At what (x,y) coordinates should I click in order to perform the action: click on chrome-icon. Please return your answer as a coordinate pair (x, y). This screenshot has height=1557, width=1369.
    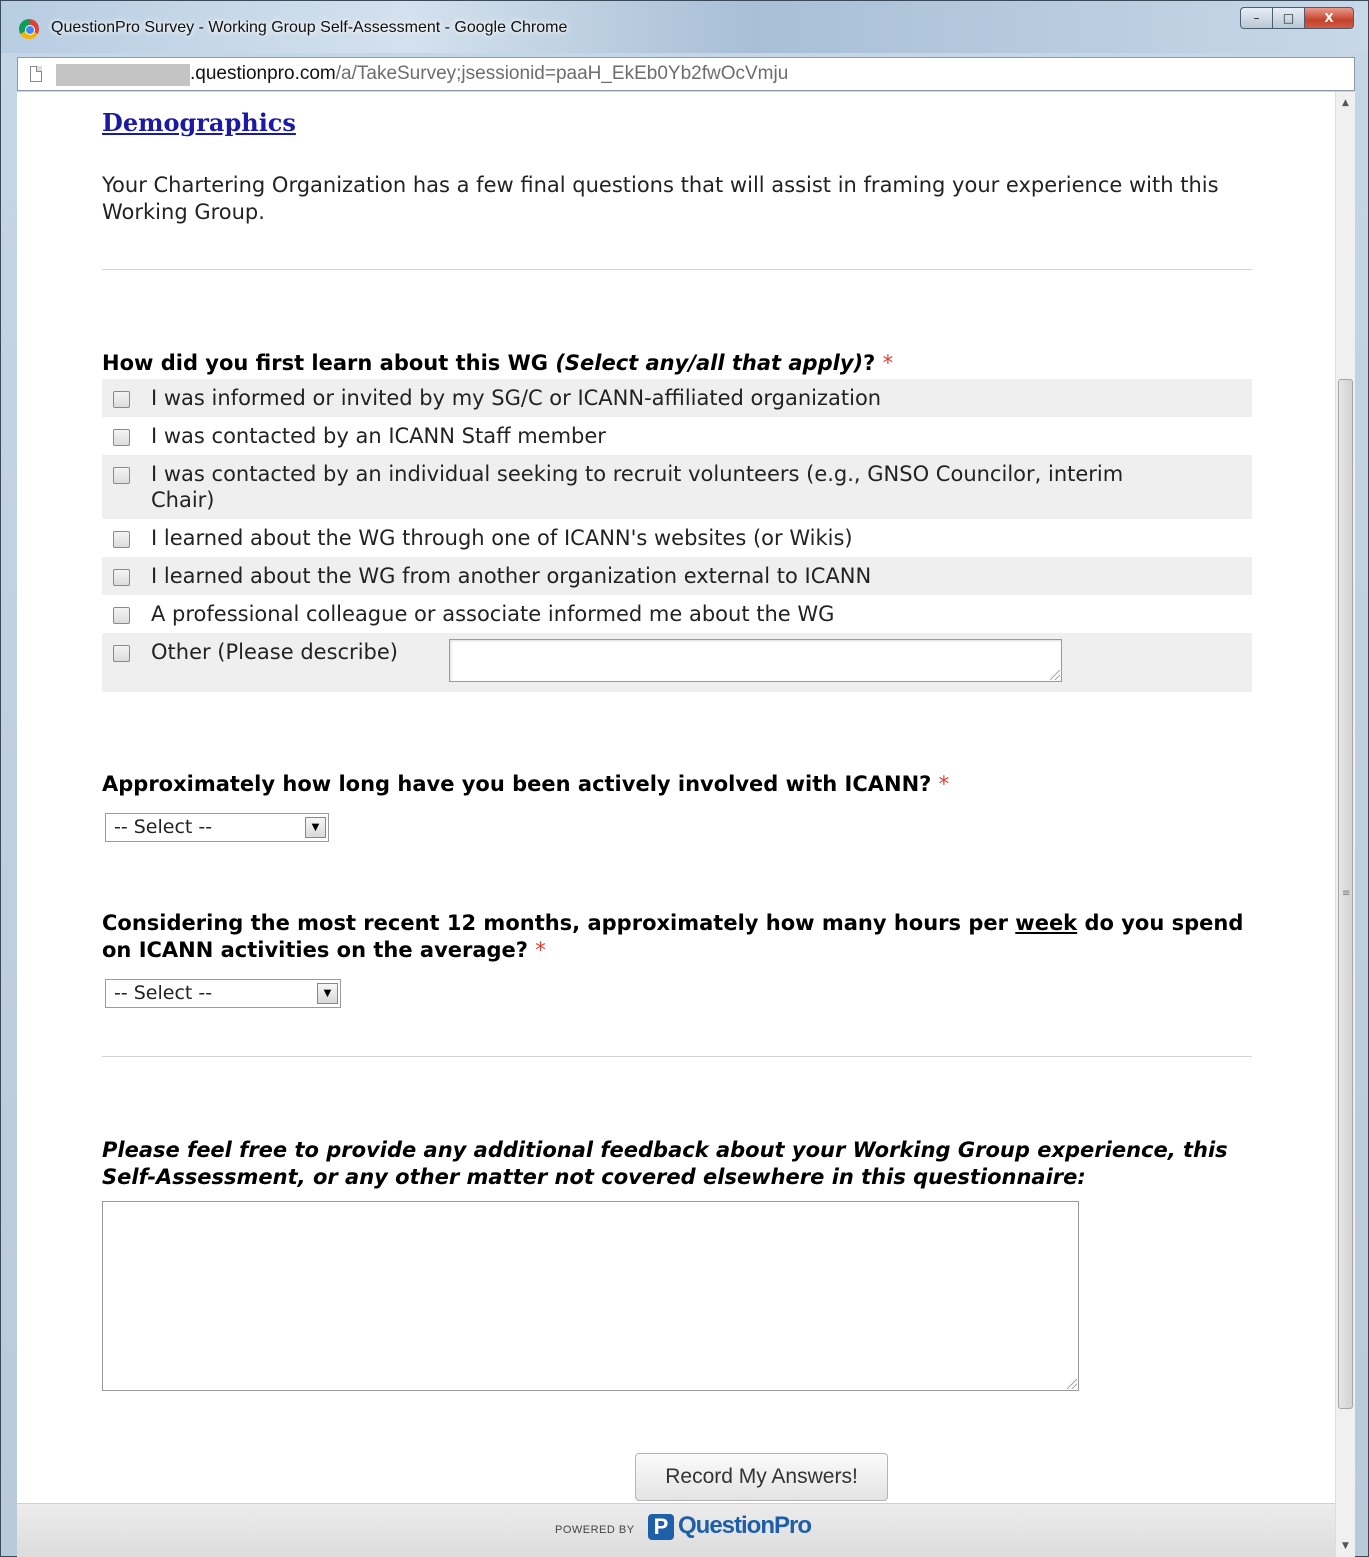
    Looking at the image, I should click on (29, 29).